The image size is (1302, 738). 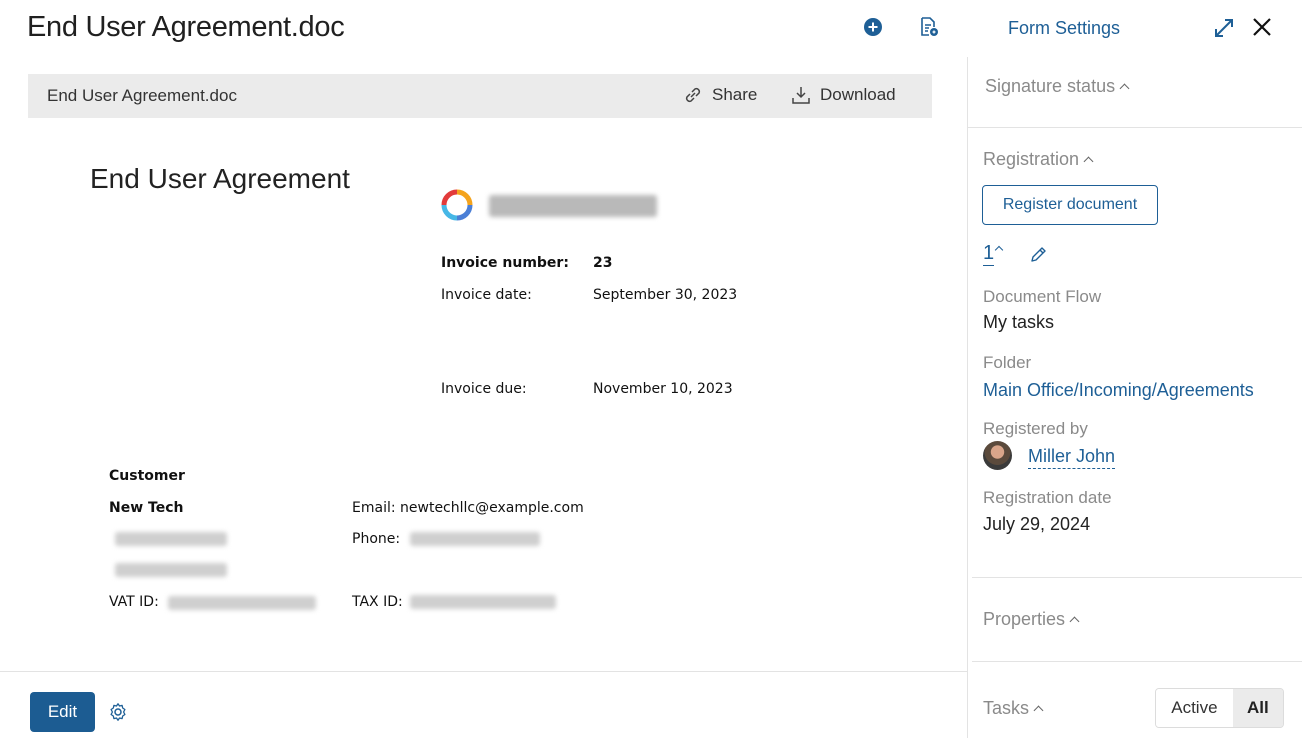 I want to click on customer-label: Customer, so click(x=147, y=476).